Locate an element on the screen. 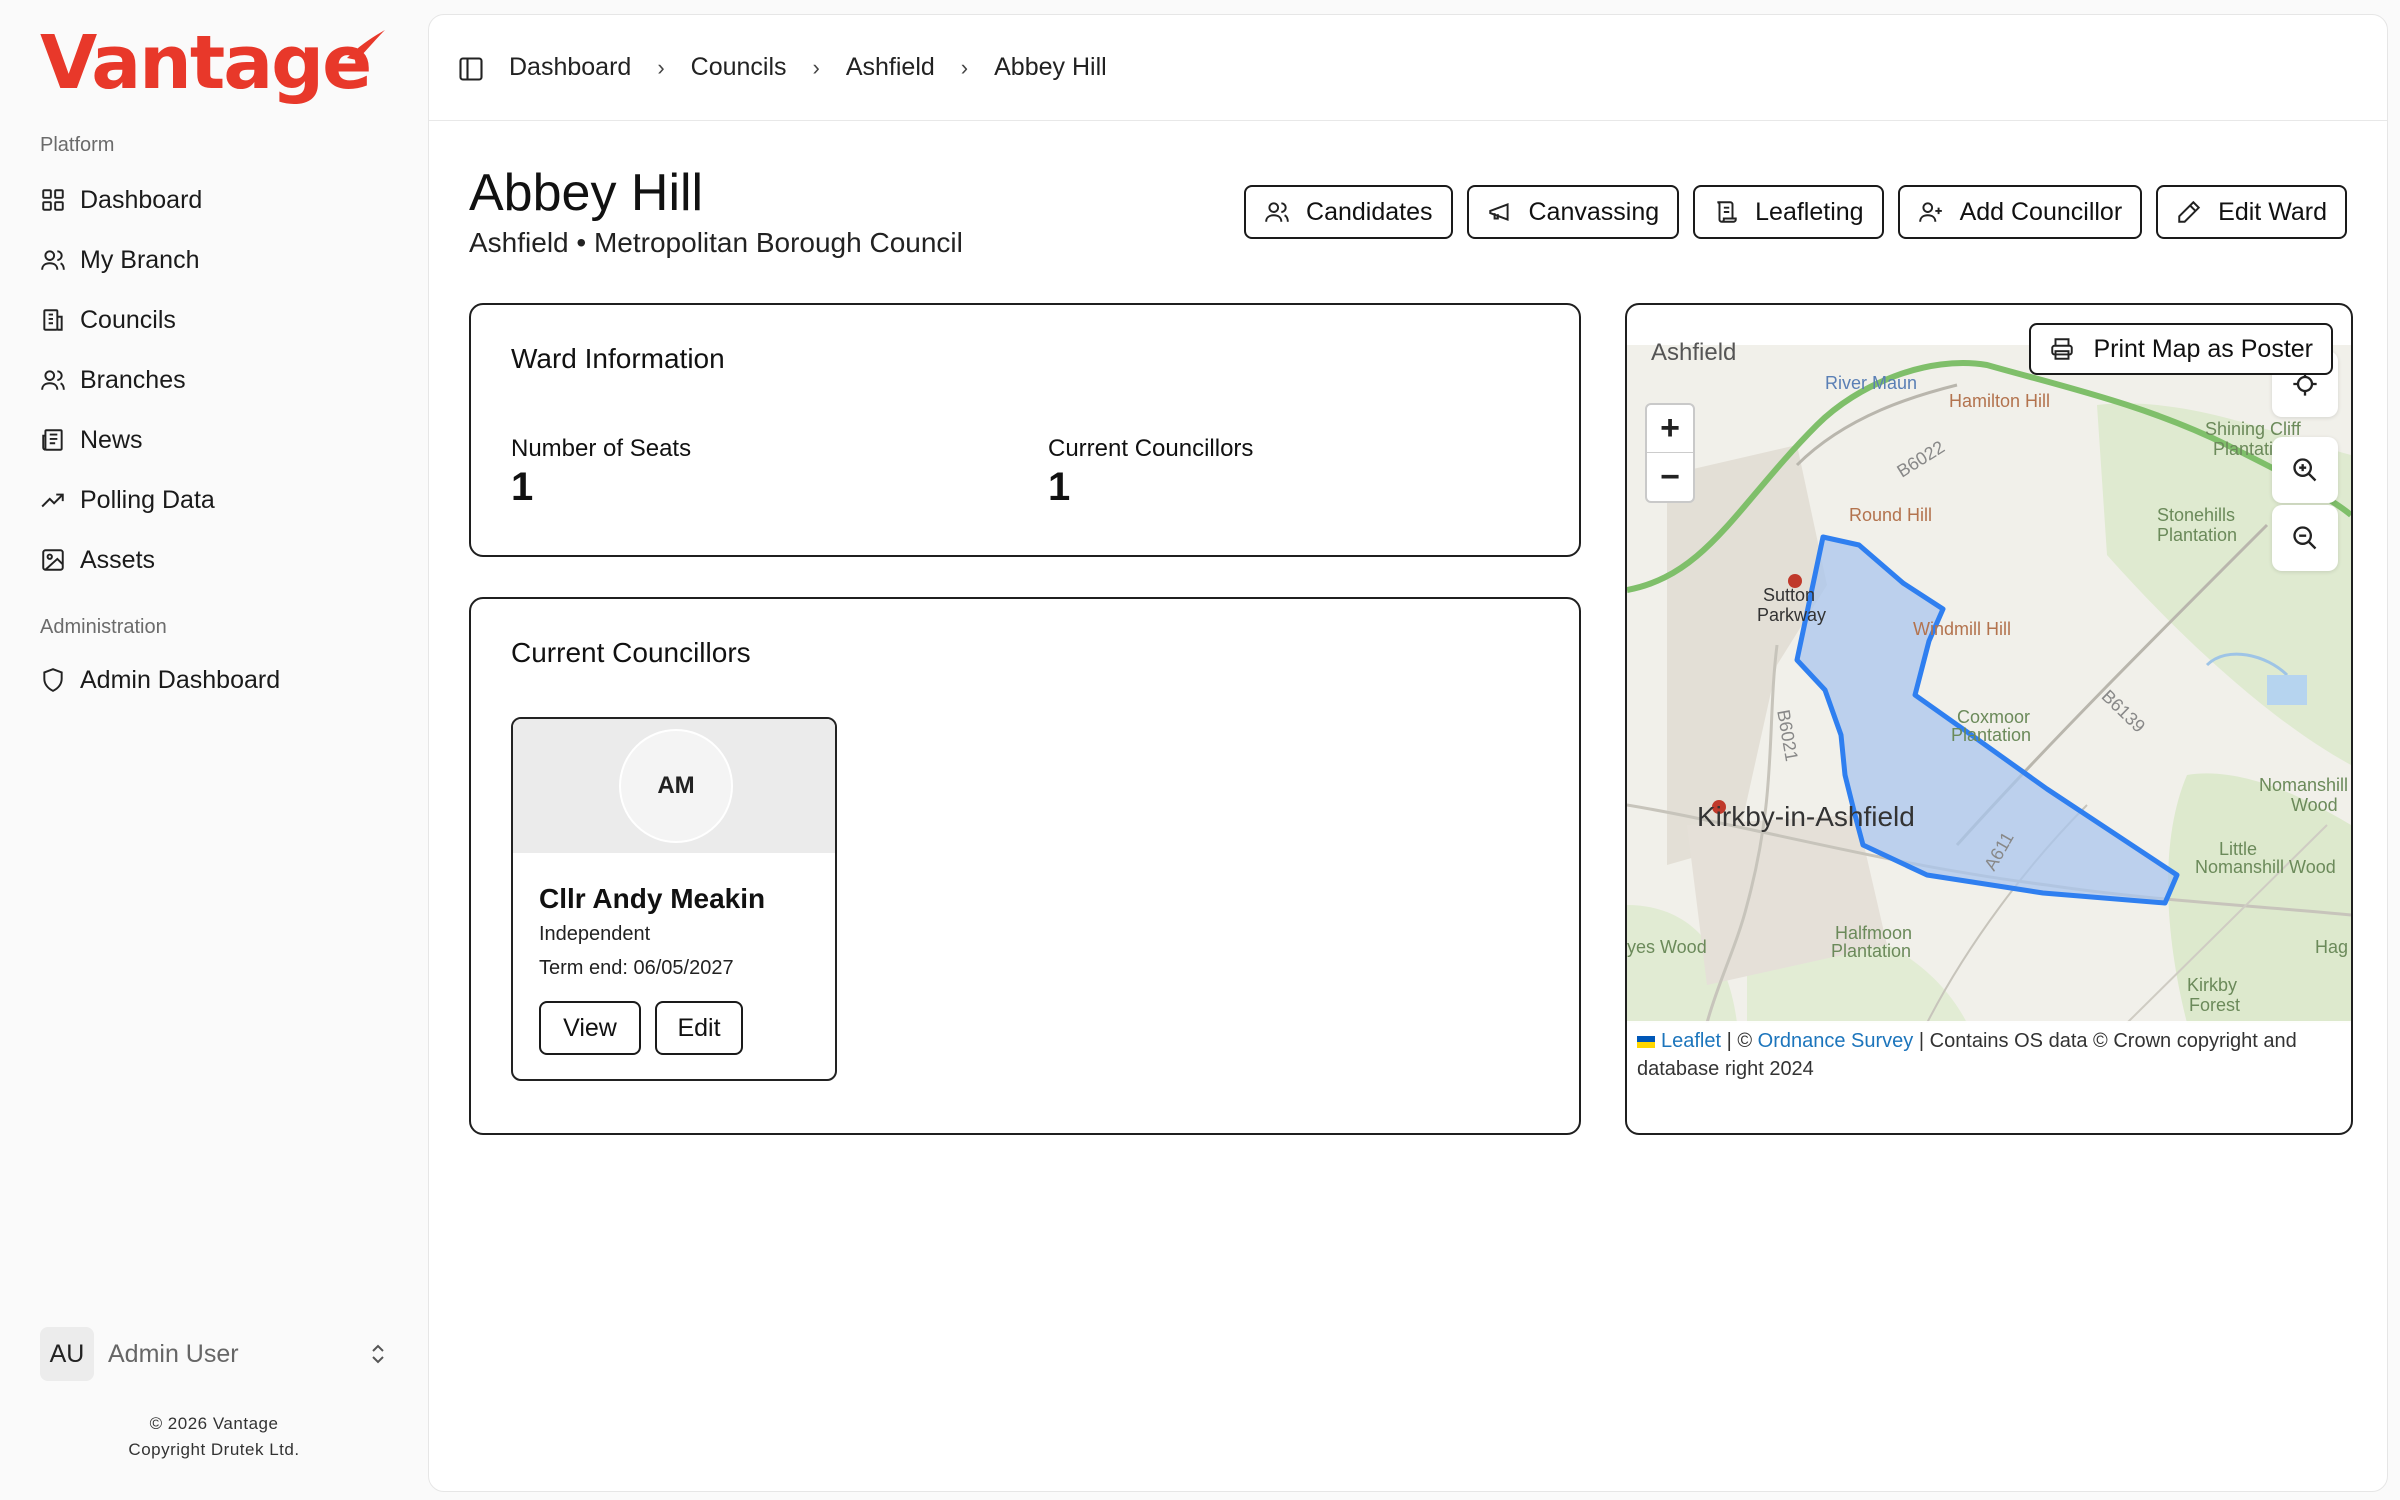  add-councillor-button: Add Councillor is located at coordinates (2020, 212).